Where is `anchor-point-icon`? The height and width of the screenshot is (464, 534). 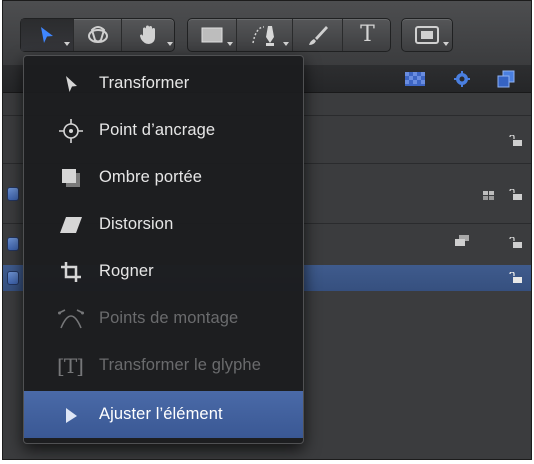
anchor-point-icon is located at coordinates (71, 131).